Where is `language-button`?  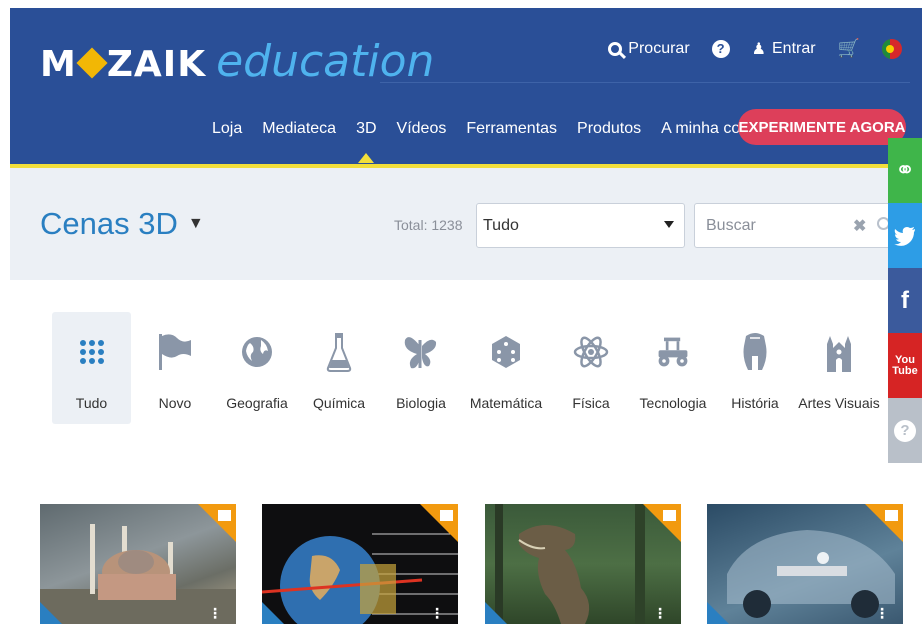
language-button is located at coordinates (892, 48).